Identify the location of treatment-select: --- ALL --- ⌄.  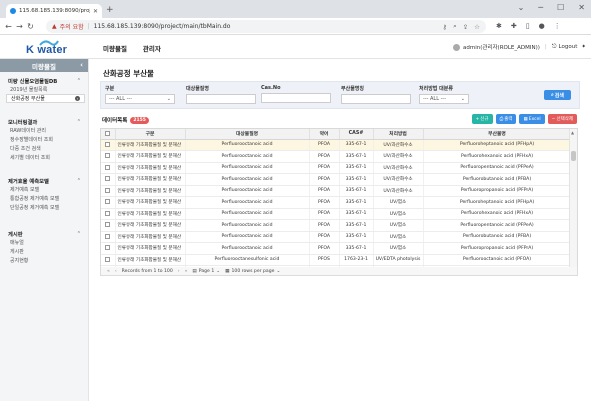
(444, 99).